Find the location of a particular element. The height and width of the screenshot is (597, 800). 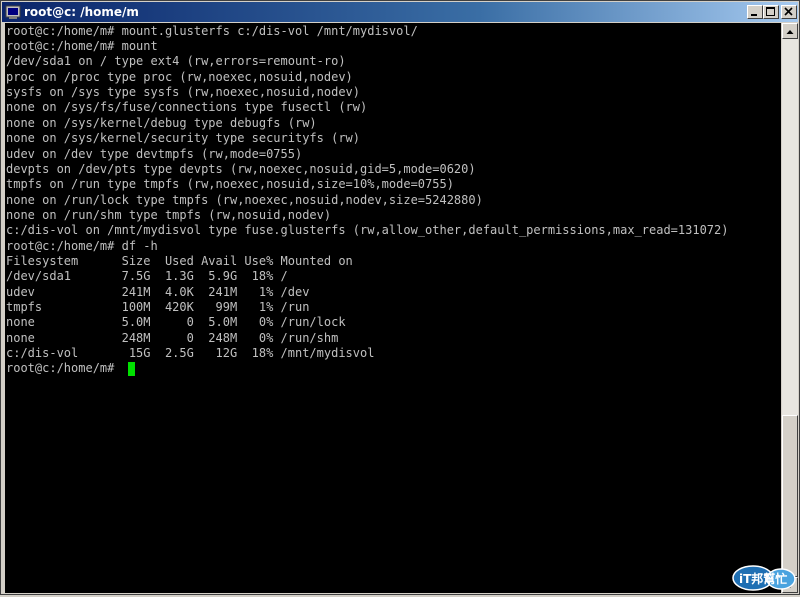

arrow-up-icon is located at coordinates (790, 32).